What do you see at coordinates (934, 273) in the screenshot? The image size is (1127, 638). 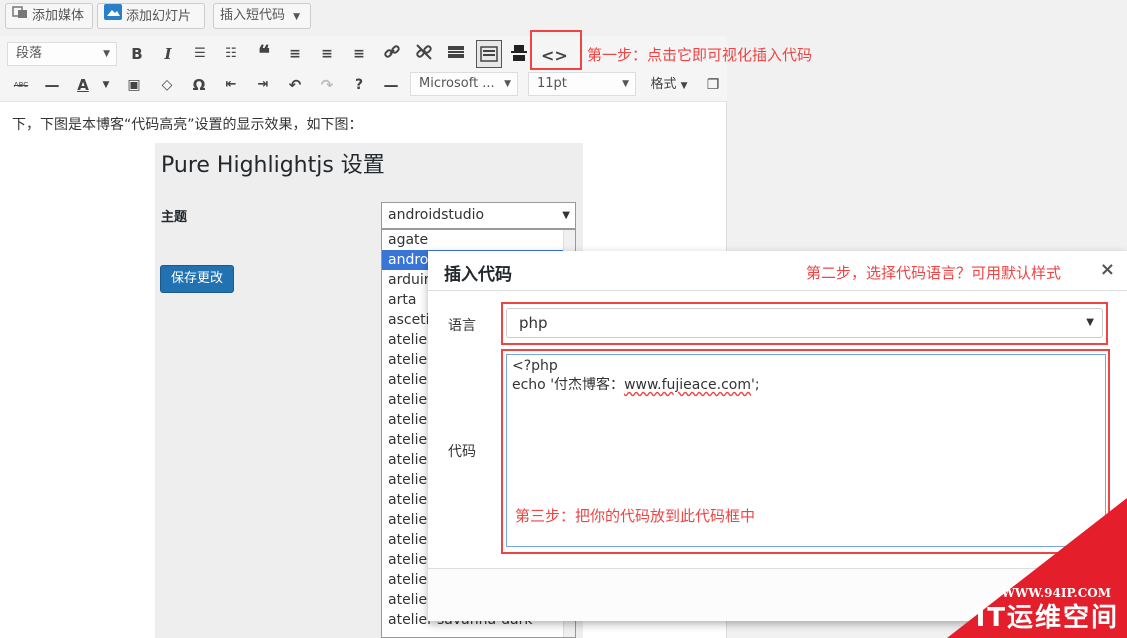 I see `step2-annotation: 第二步，选择代码语言？可用默认样式` at bounding box center [934, 273].